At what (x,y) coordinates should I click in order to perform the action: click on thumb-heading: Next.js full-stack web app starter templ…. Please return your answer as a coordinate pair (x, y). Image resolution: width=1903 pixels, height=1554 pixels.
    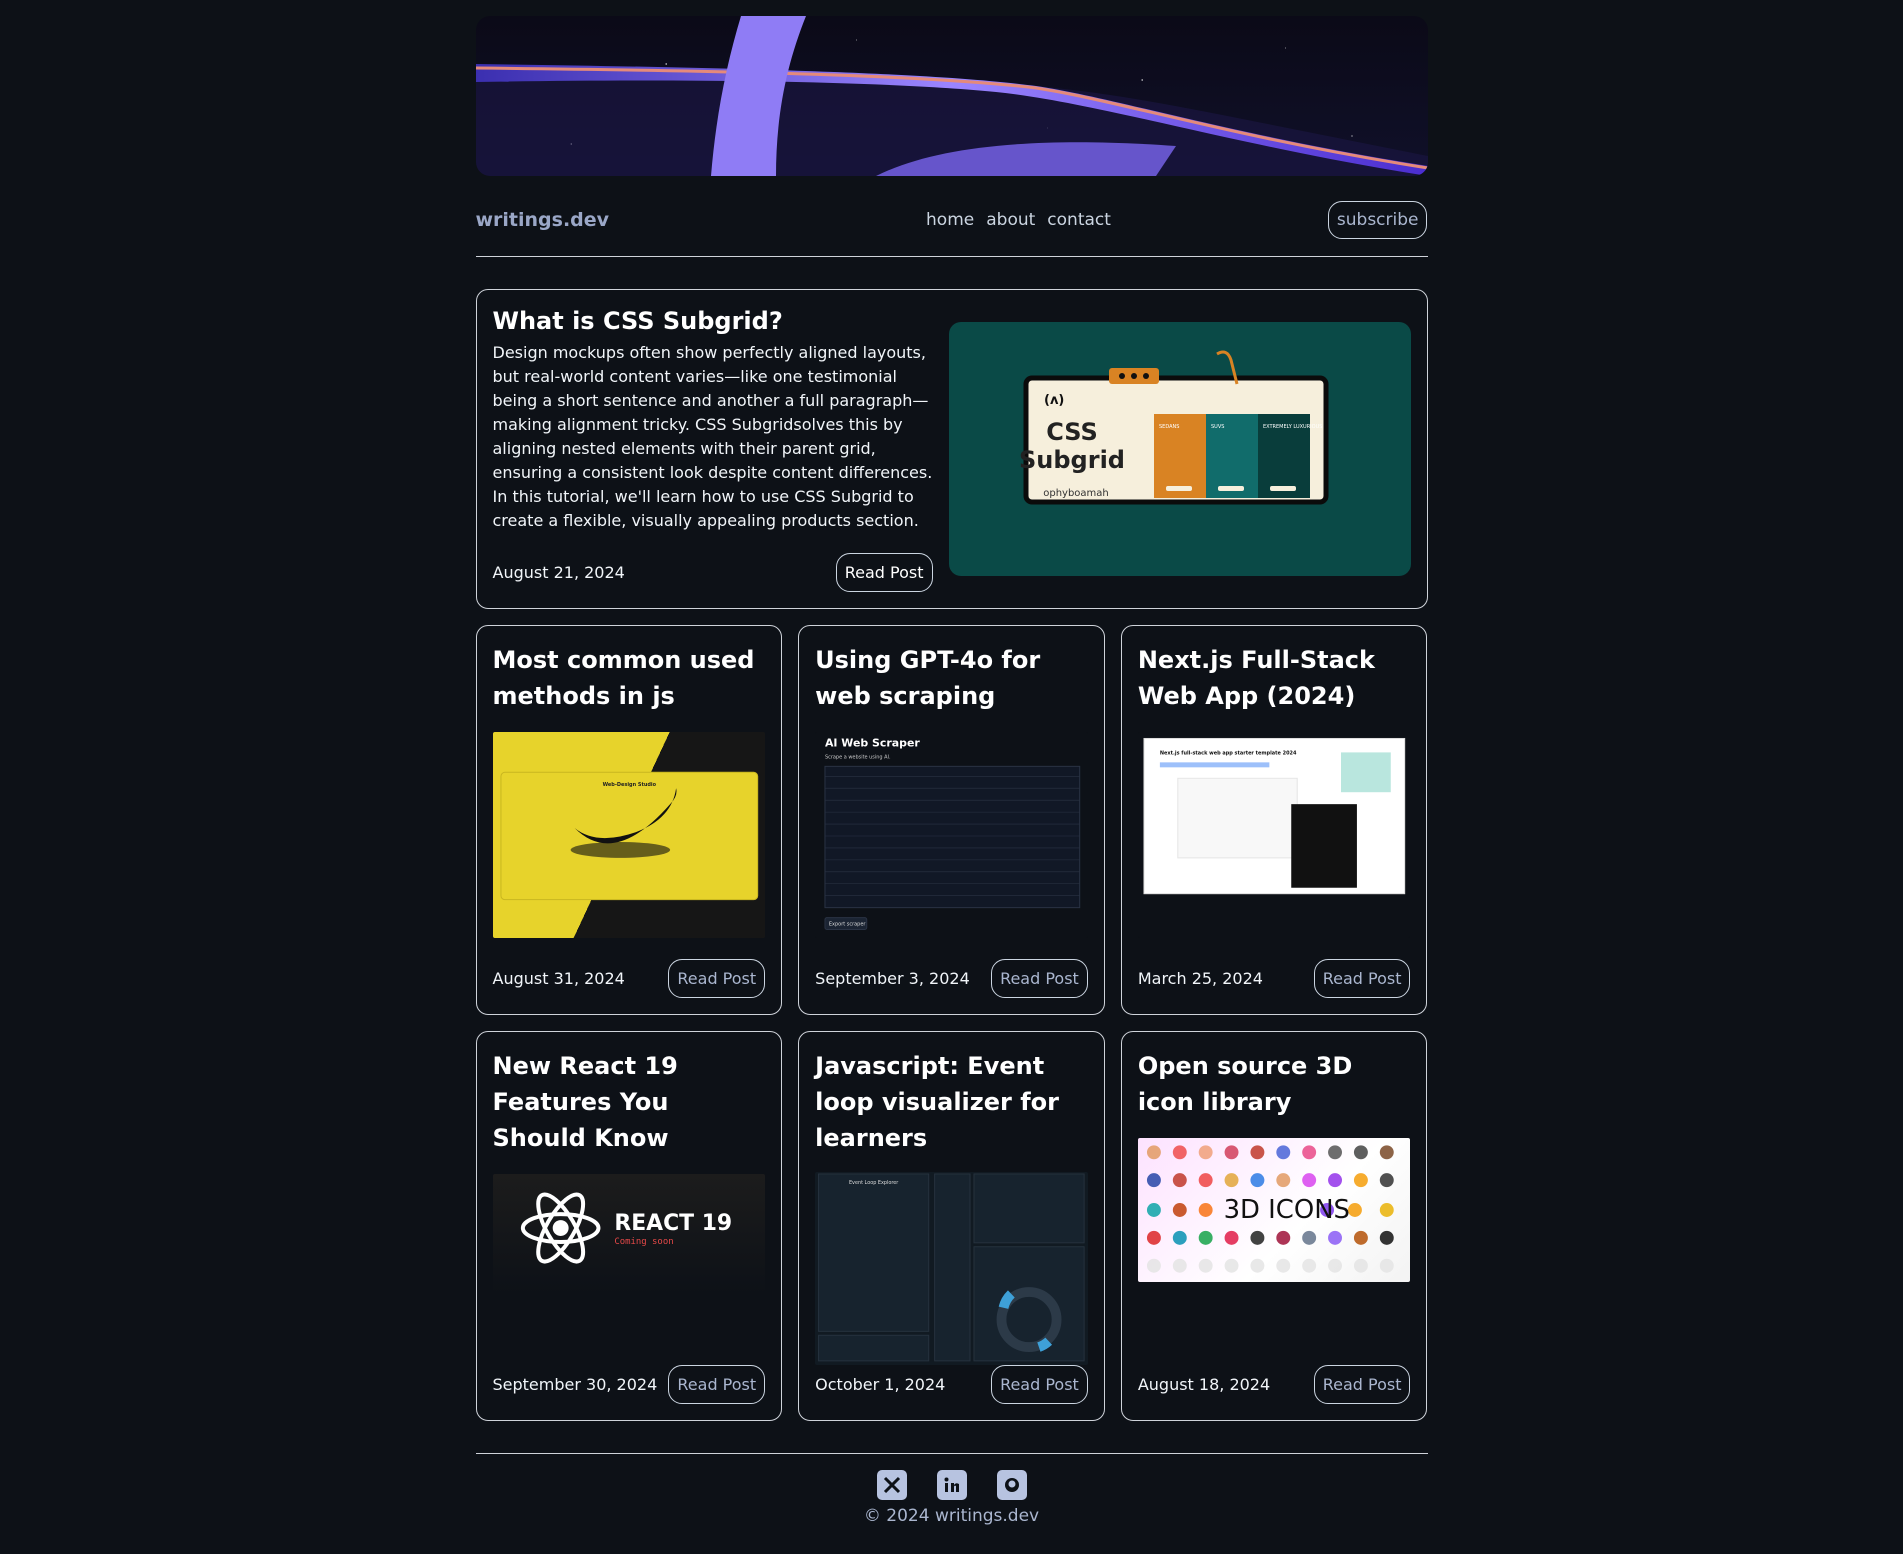
    Looking at the image, I should click on (1228, 753).